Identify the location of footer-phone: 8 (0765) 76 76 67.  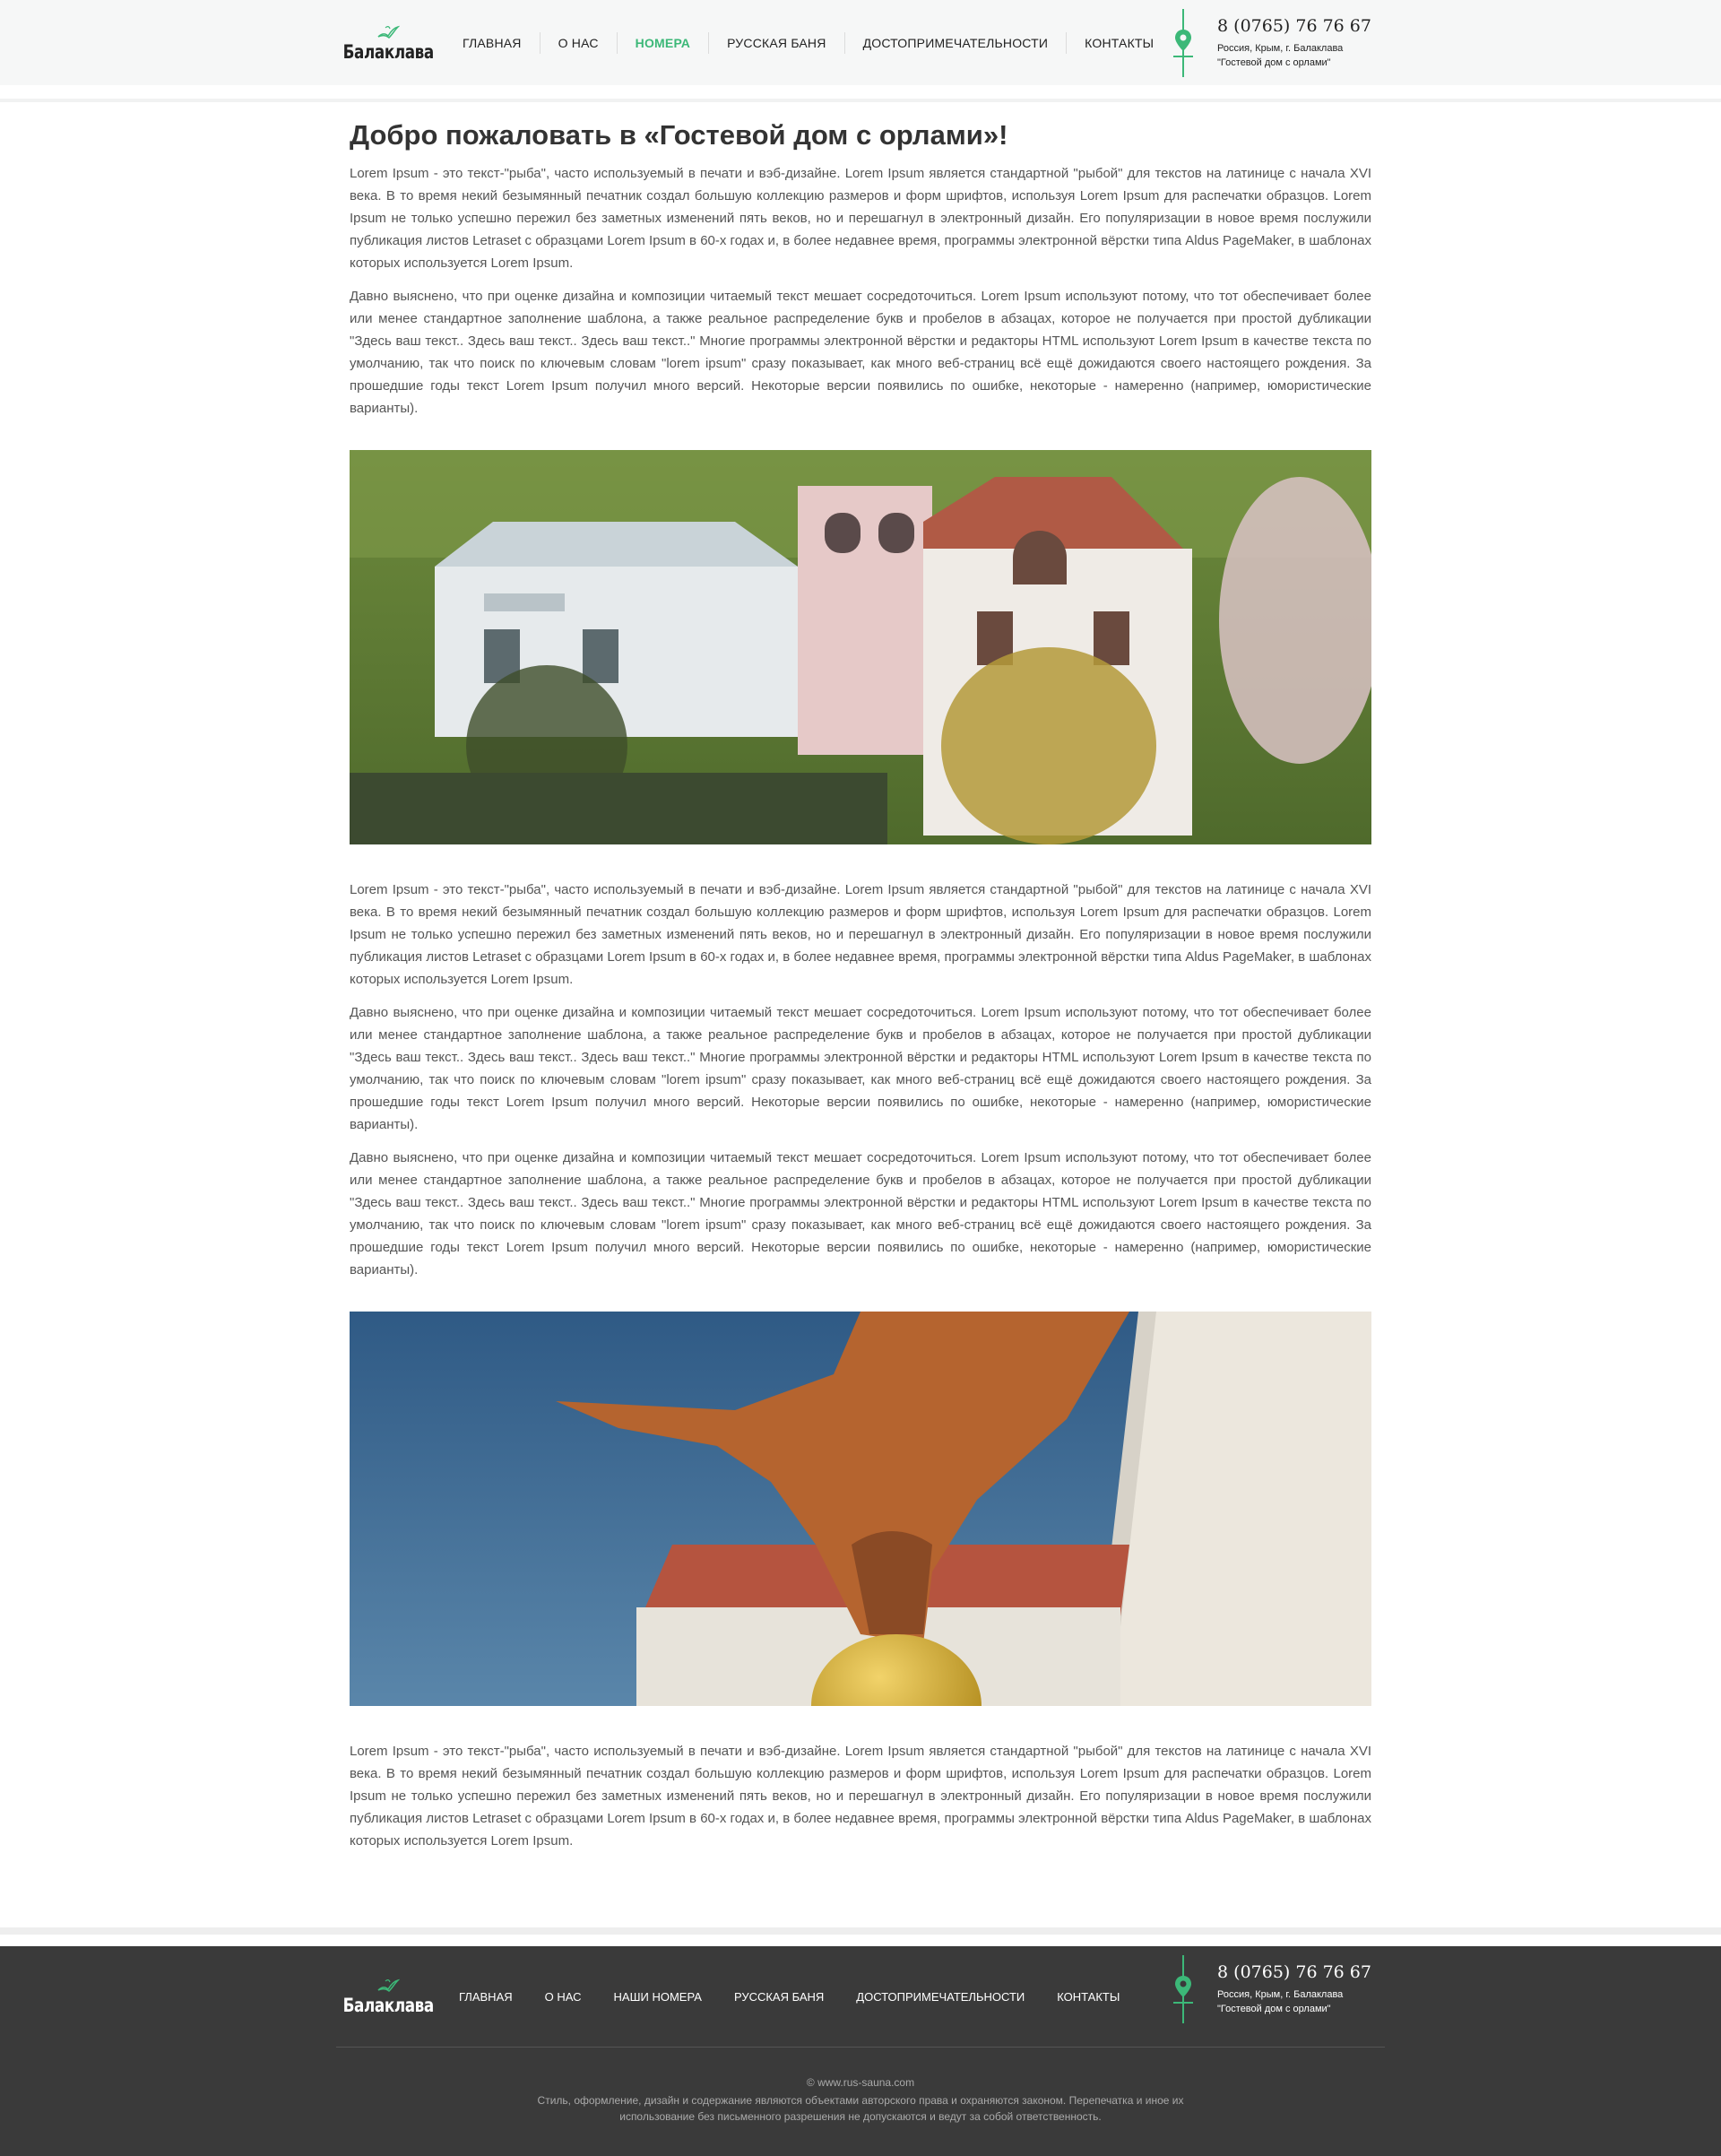
(1294, 1972).